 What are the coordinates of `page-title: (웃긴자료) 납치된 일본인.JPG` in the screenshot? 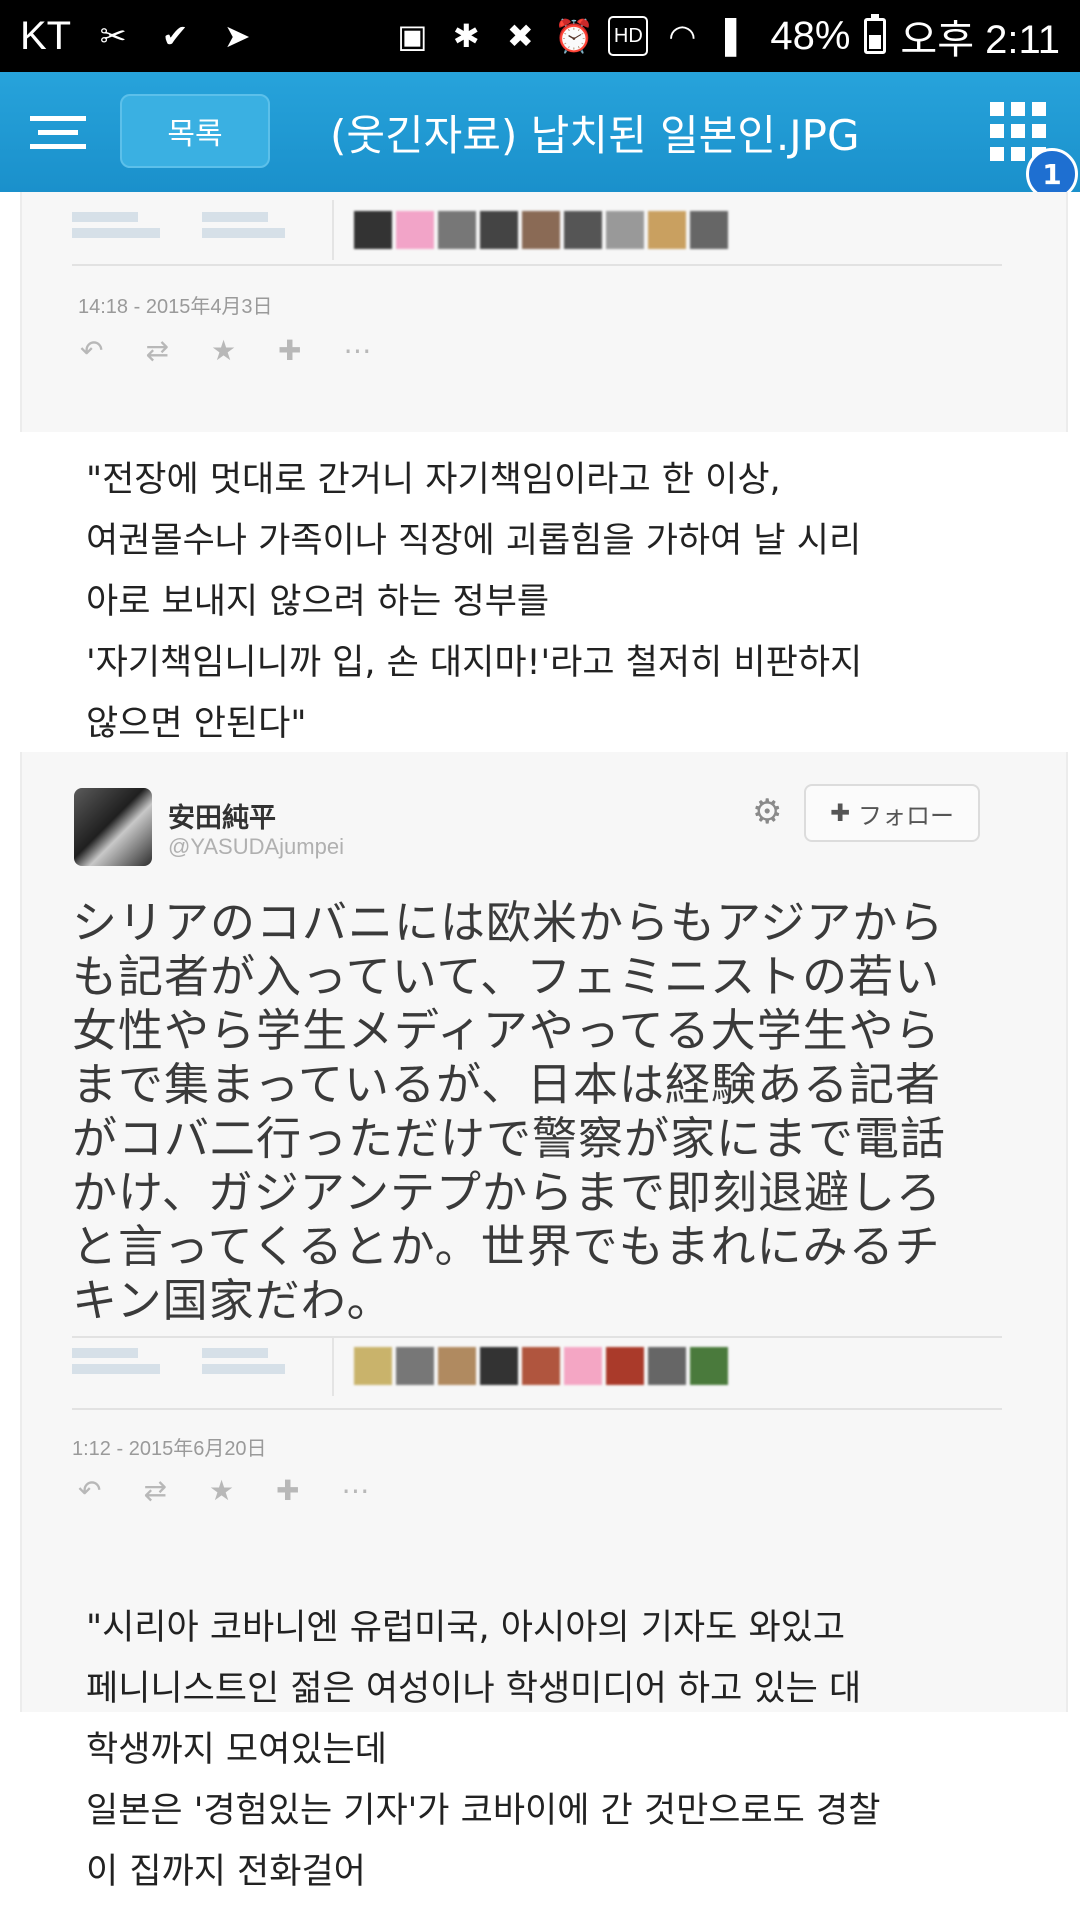 It's located at (595, 135).